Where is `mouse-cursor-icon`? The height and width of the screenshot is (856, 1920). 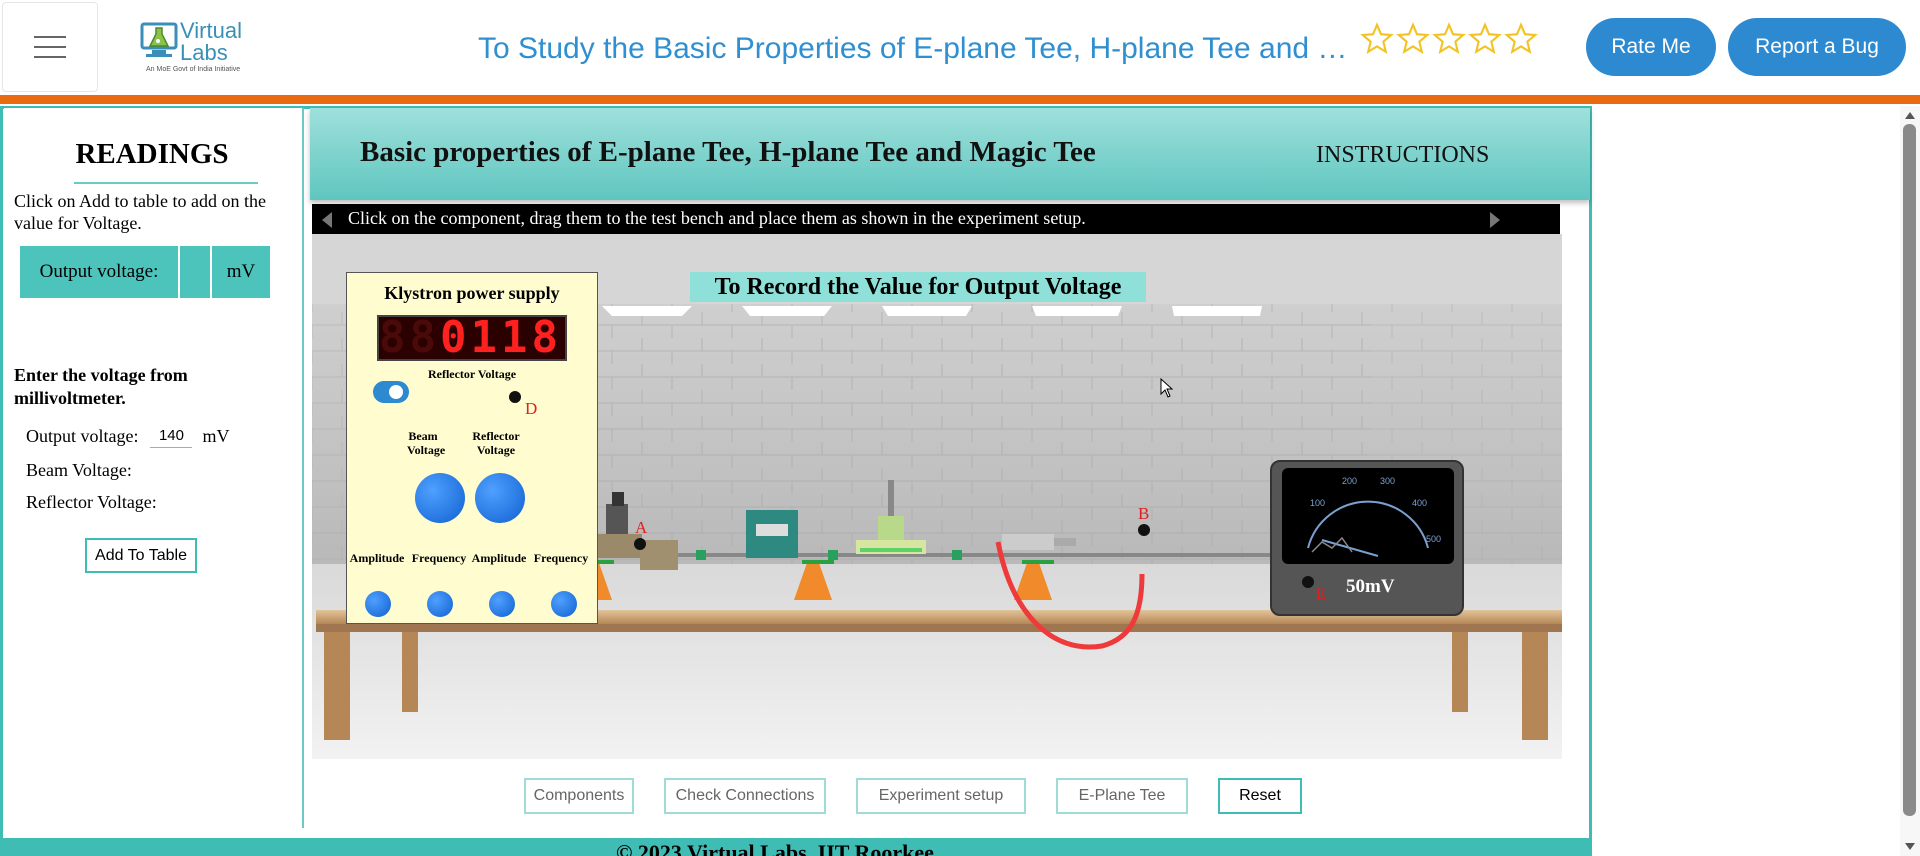 mouse-cursor-icon is located at coordinates (1167, 388).